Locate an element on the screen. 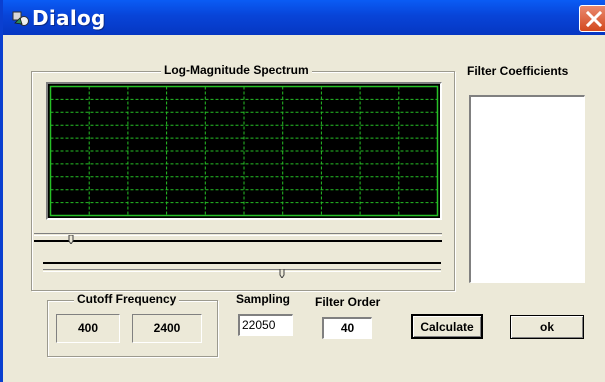  cutoff-low-value: 400 is located at coordinates (88, 328).